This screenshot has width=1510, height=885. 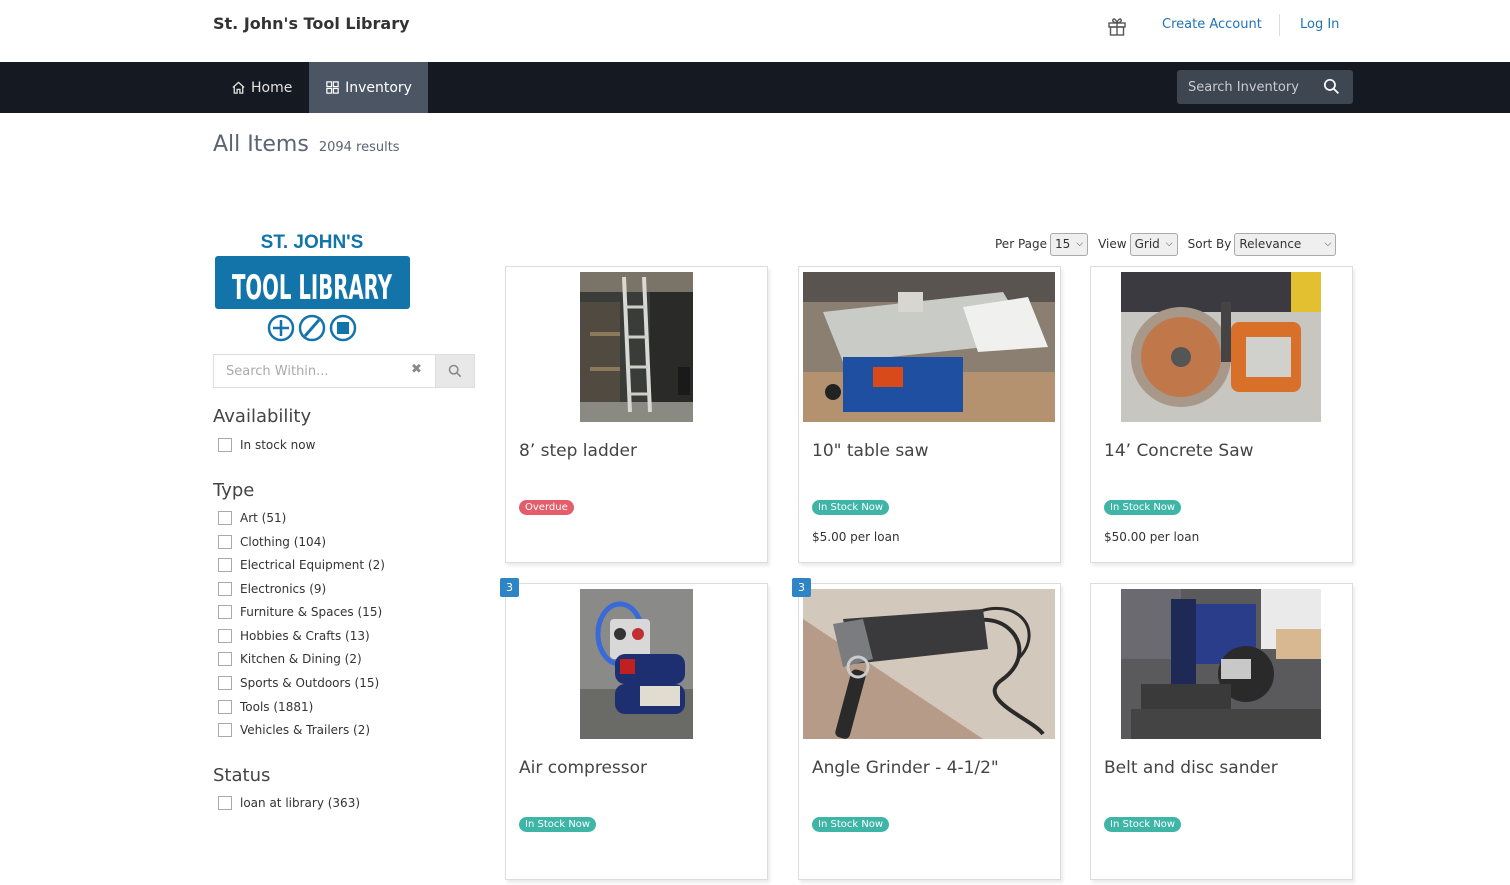 I want to click on facet-in-stock: In stock now, so click(x=266, y=445).